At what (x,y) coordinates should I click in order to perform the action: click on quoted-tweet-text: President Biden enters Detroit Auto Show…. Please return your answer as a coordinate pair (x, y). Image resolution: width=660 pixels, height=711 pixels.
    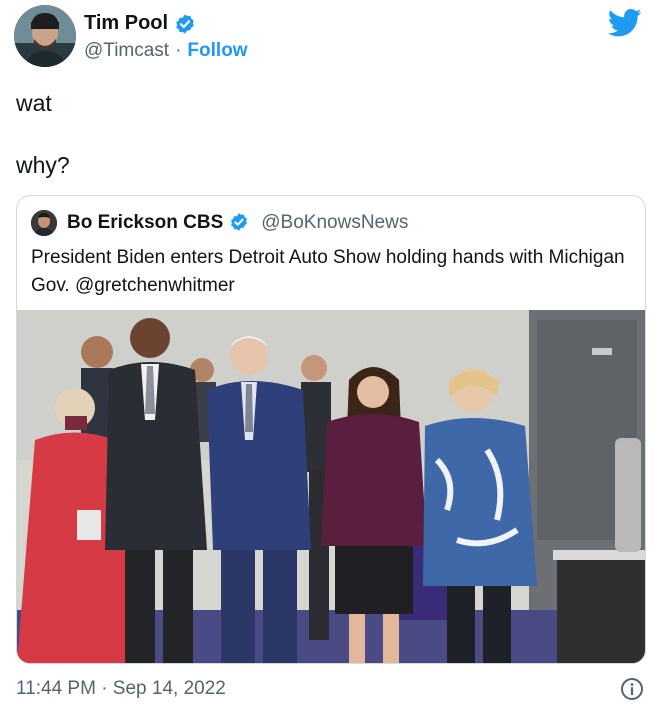
    Looking at the image, I should click on (328, 271).